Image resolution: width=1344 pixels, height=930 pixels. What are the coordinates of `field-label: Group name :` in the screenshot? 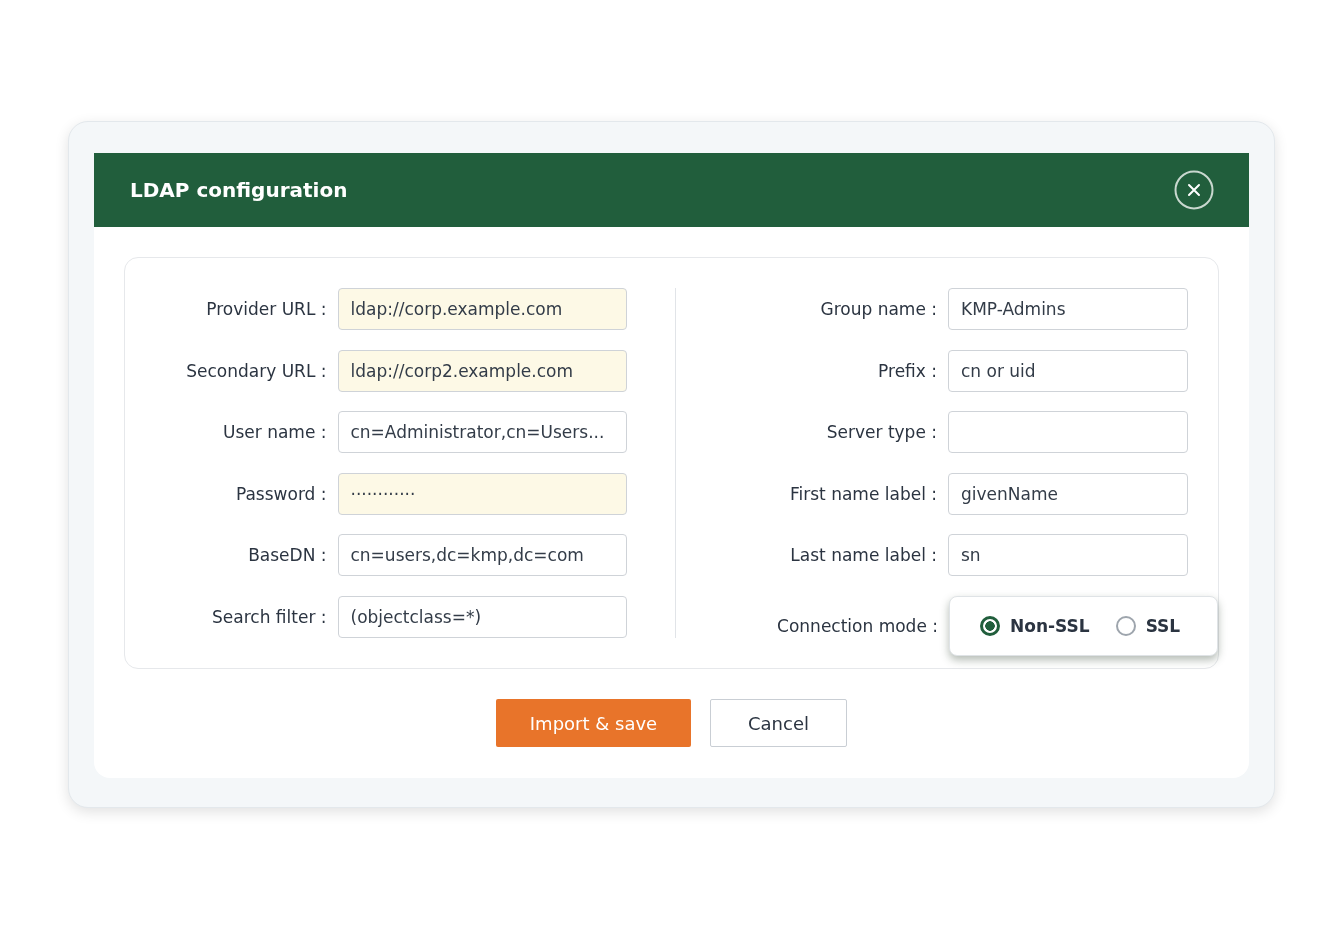 It's located at (878, 309).